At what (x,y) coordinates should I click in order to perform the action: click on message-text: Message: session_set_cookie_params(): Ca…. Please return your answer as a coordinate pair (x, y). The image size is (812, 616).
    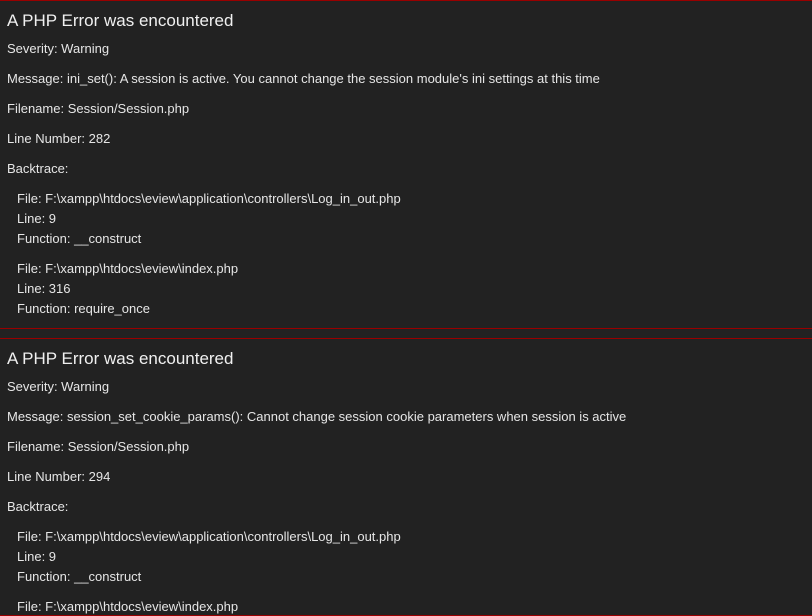
    Looking at the image, I should click on (317, 416).